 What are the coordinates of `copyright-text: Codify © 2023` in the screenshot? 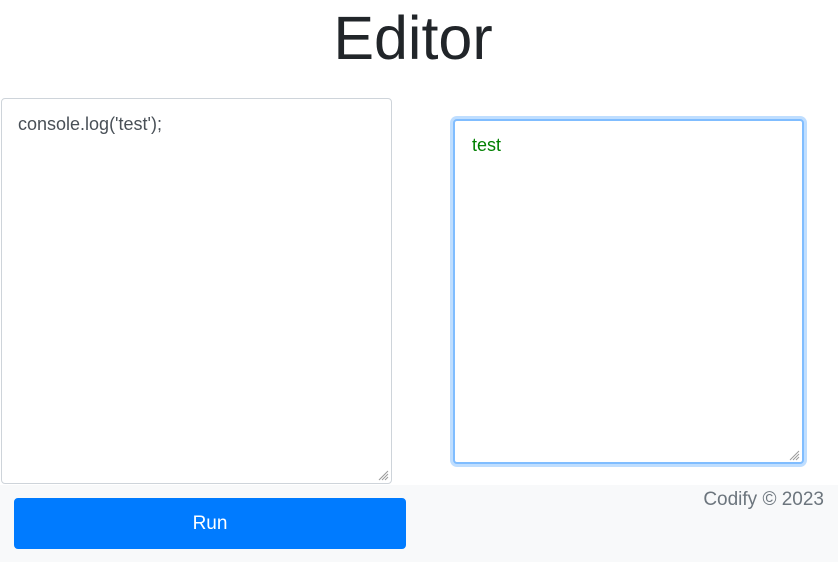 It's located at (763, 499).